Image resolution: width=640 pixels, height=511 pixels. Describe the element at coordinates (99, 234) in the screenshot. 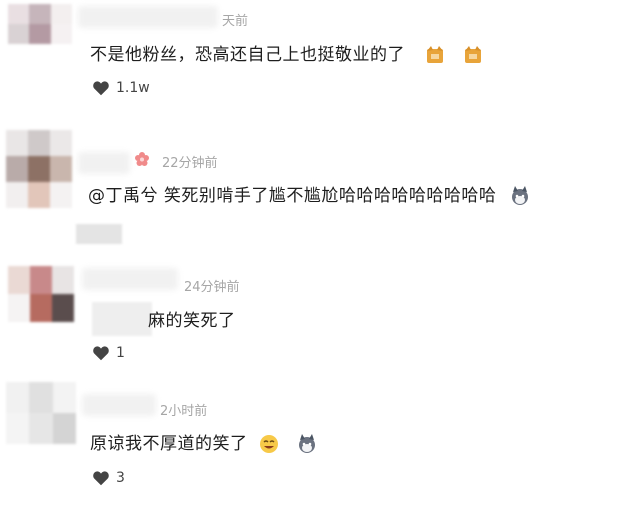

I see `blurred-likes` at that location.